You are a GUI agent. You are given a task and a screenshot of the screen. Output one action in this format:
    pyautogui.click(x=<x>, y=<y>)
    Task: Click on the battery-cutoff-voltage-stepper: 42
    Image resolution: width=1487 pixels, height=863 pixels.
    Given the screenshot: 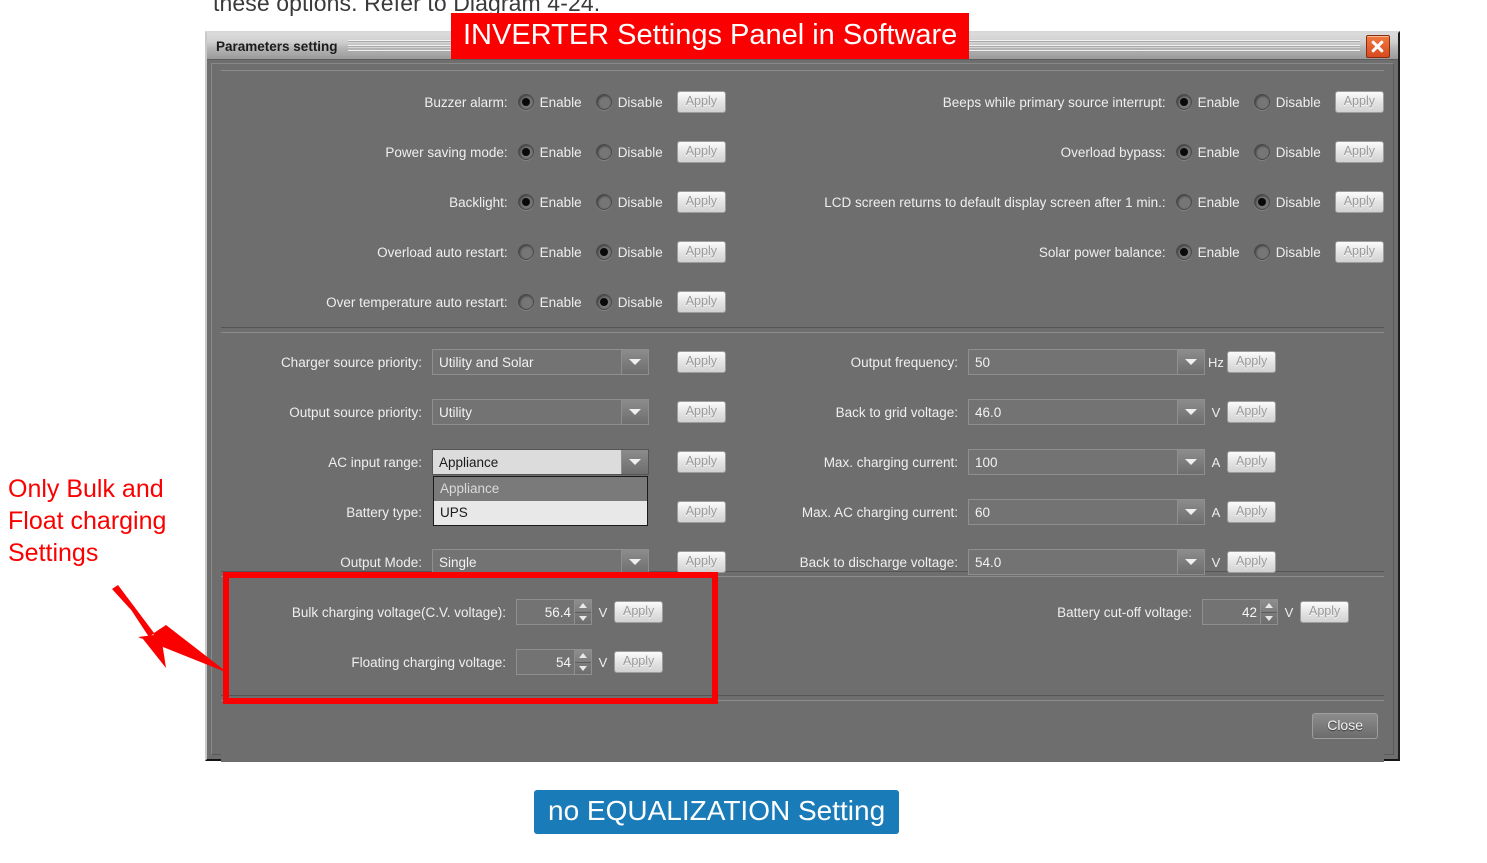 What is the action you would take?
    pyautogui.click(x=1240, y=612)
    